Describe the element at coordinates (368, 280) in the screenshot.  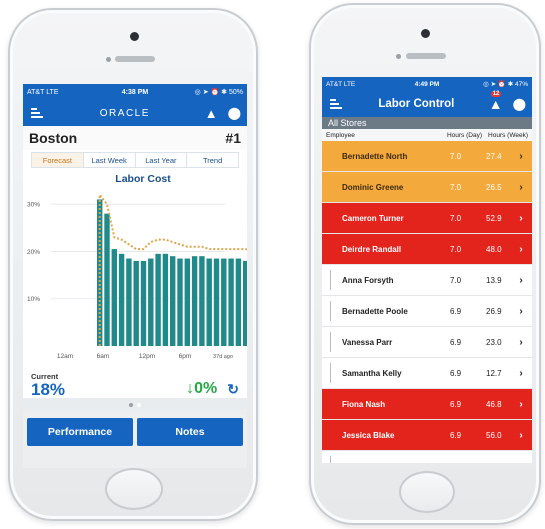
I see `employee-name: Anna Forsyth` at that location.